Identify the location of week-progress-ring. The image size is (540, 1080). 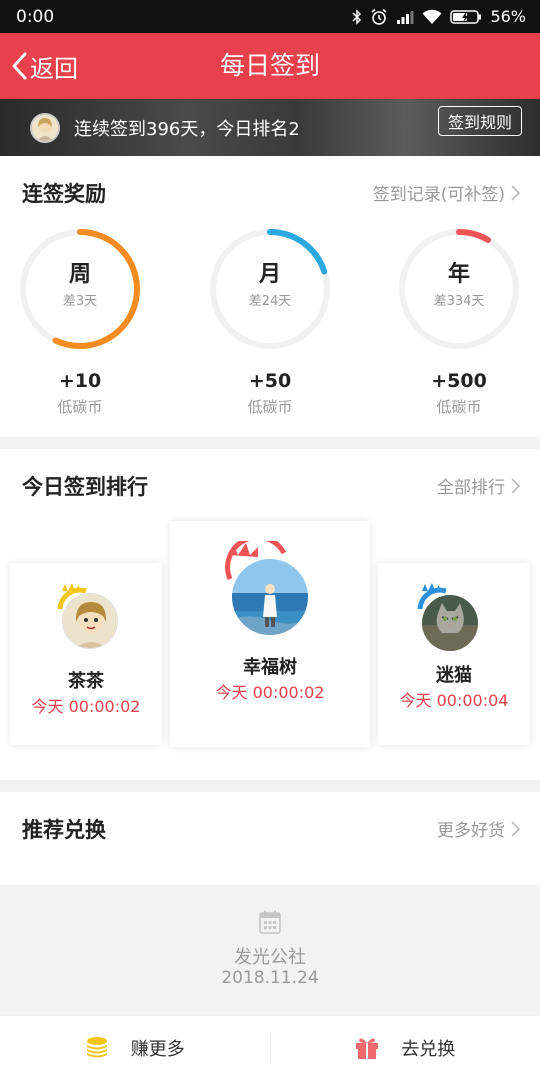
(80, 289).